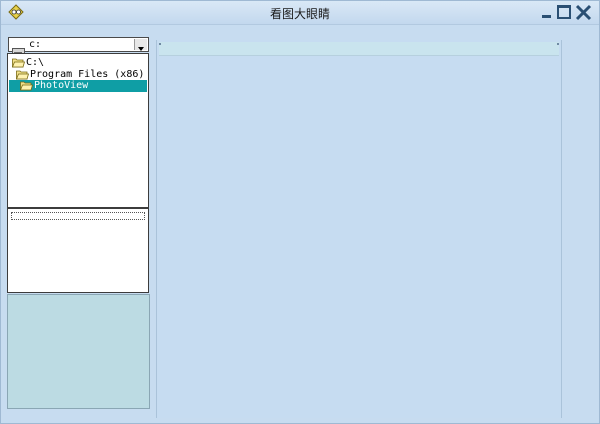  Describe the element at coordinates (61, 85) in the screenshot. I see `tree-item-label: PhotoView` at that location.